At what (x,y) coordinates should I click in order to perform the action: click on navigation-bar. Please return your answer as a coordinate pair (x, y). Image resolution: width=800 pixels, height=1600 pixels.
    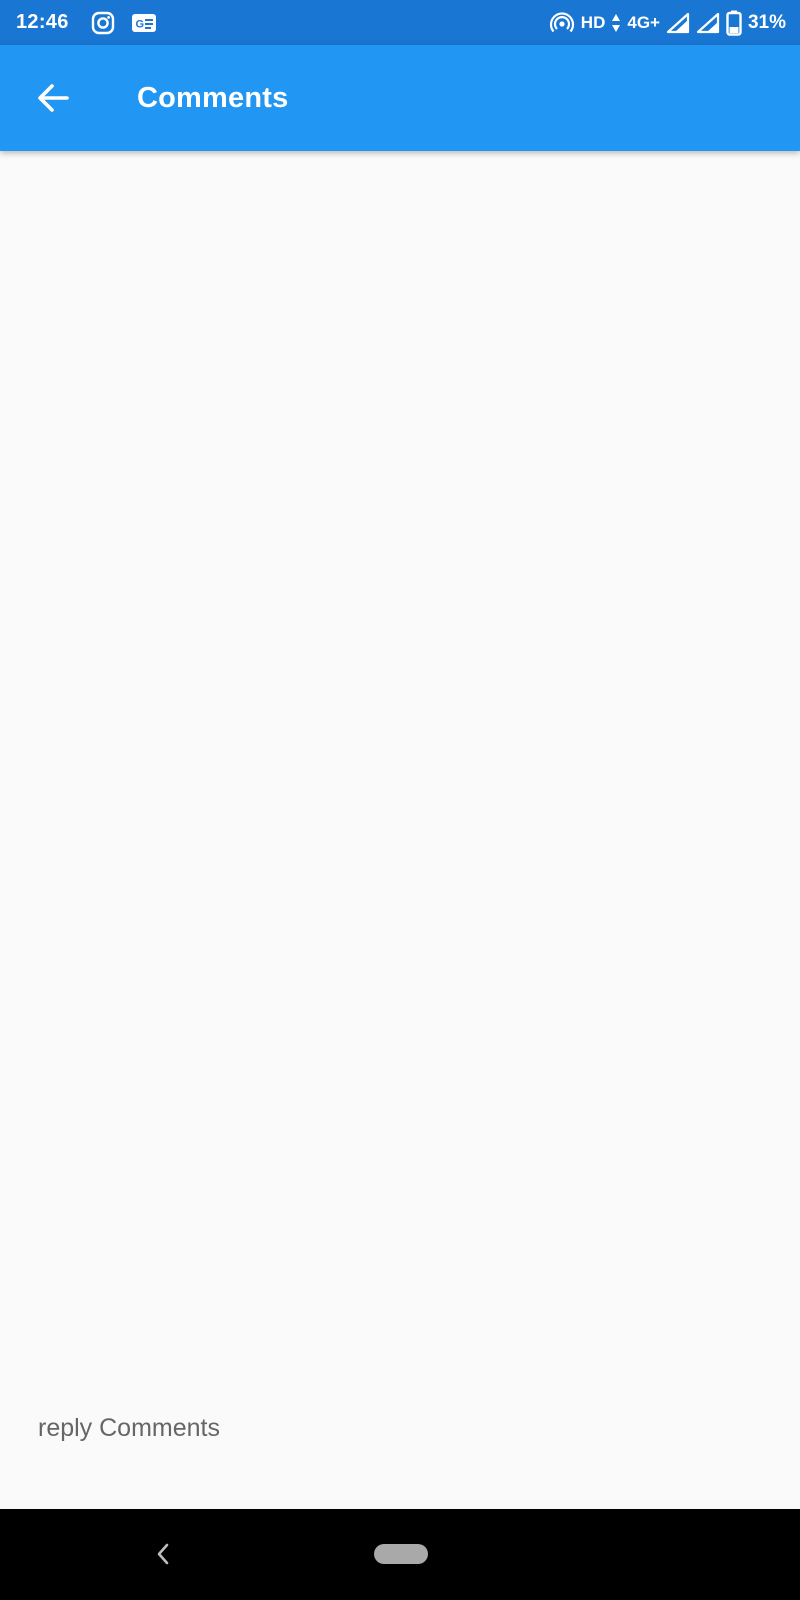
    Looking at the image, I should click on (400, 1554).